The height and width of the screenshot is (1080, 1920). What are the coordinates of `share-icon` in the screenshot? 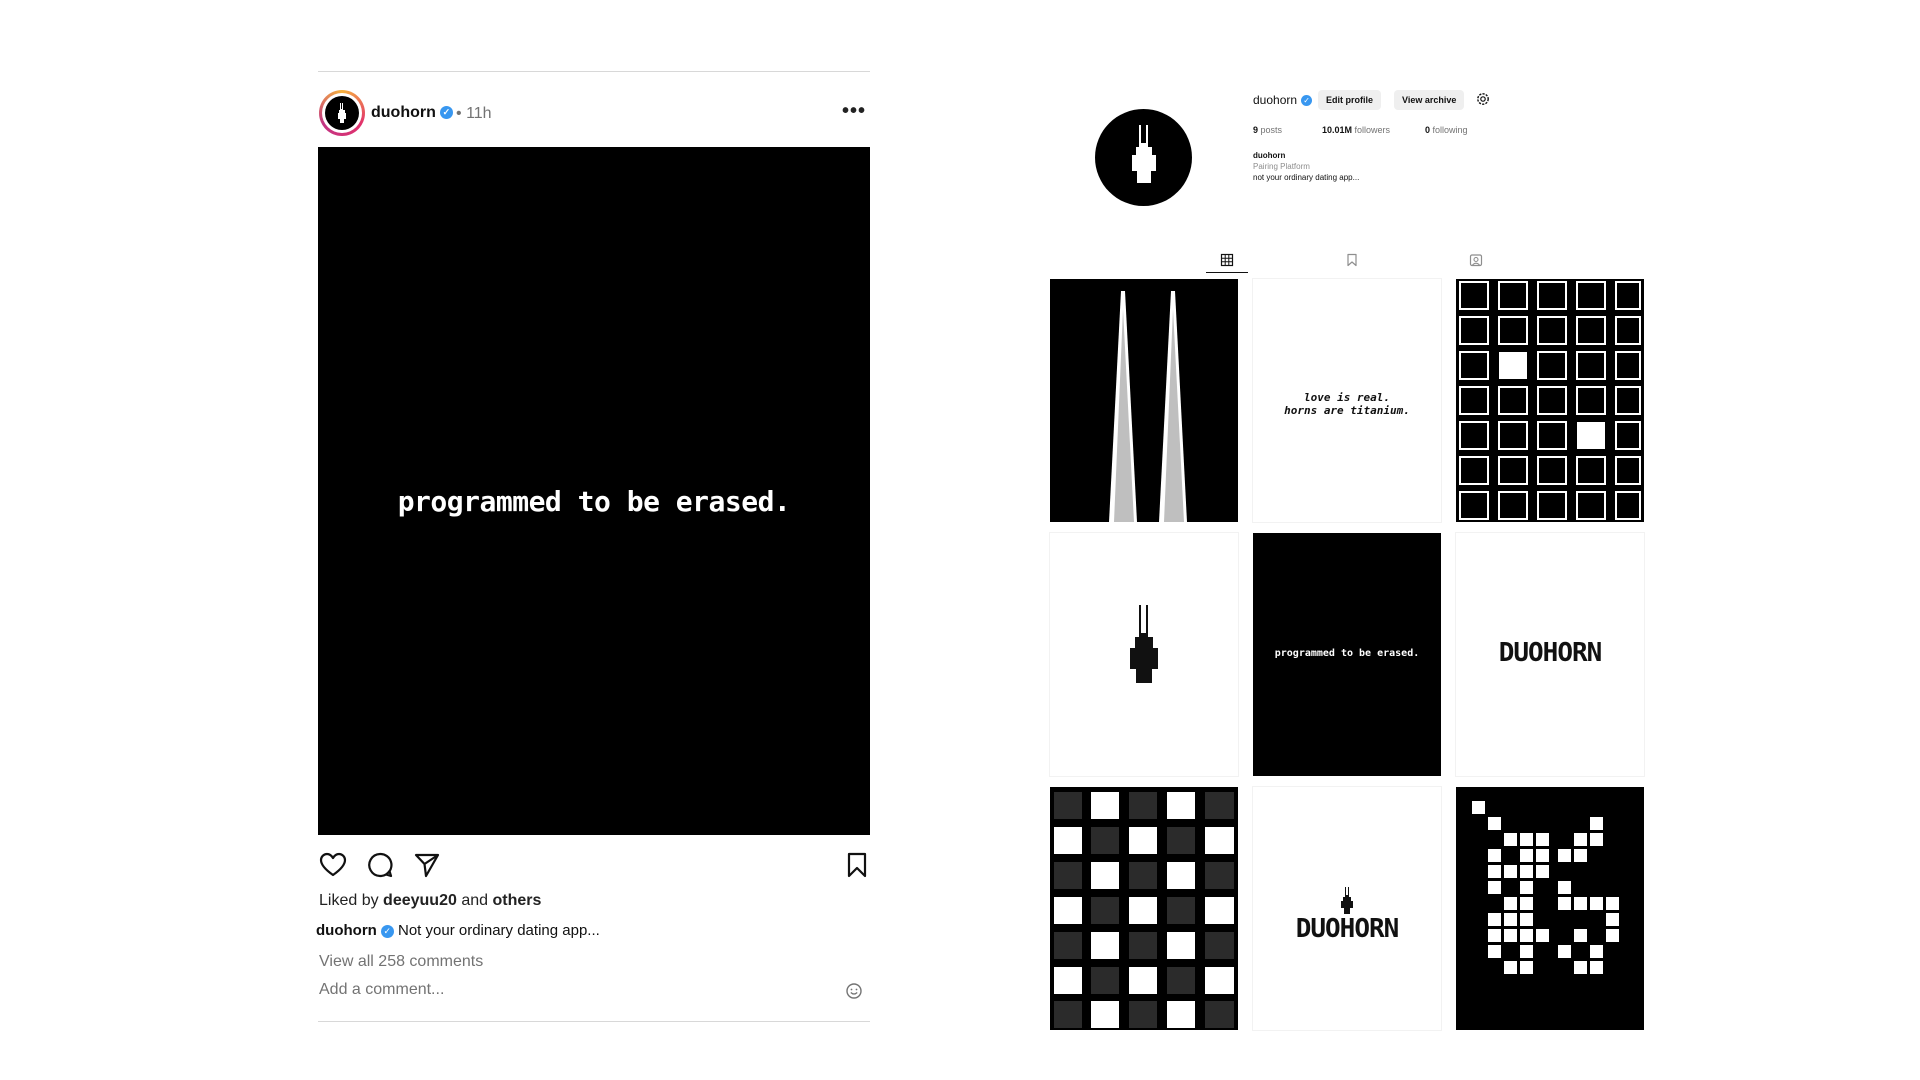 It's located at (427, 865).